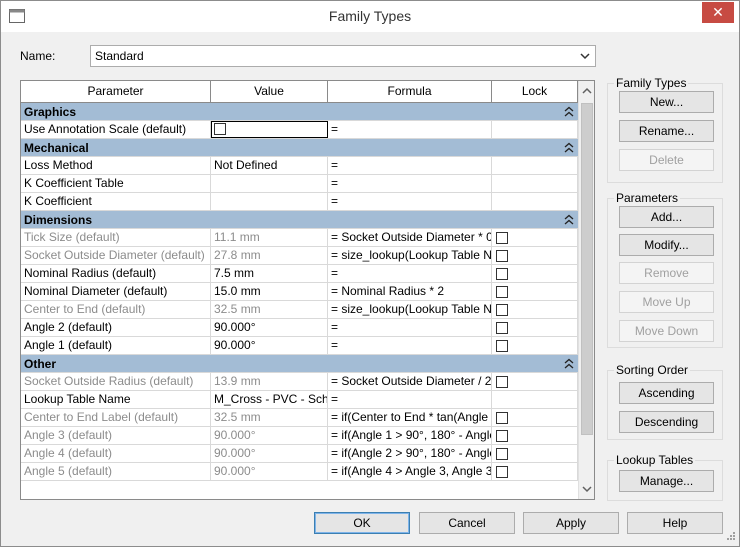 The image size is (740, 547). I want to click on row-formula: = if(Center to End * tan(Angle, so click(410, 417).